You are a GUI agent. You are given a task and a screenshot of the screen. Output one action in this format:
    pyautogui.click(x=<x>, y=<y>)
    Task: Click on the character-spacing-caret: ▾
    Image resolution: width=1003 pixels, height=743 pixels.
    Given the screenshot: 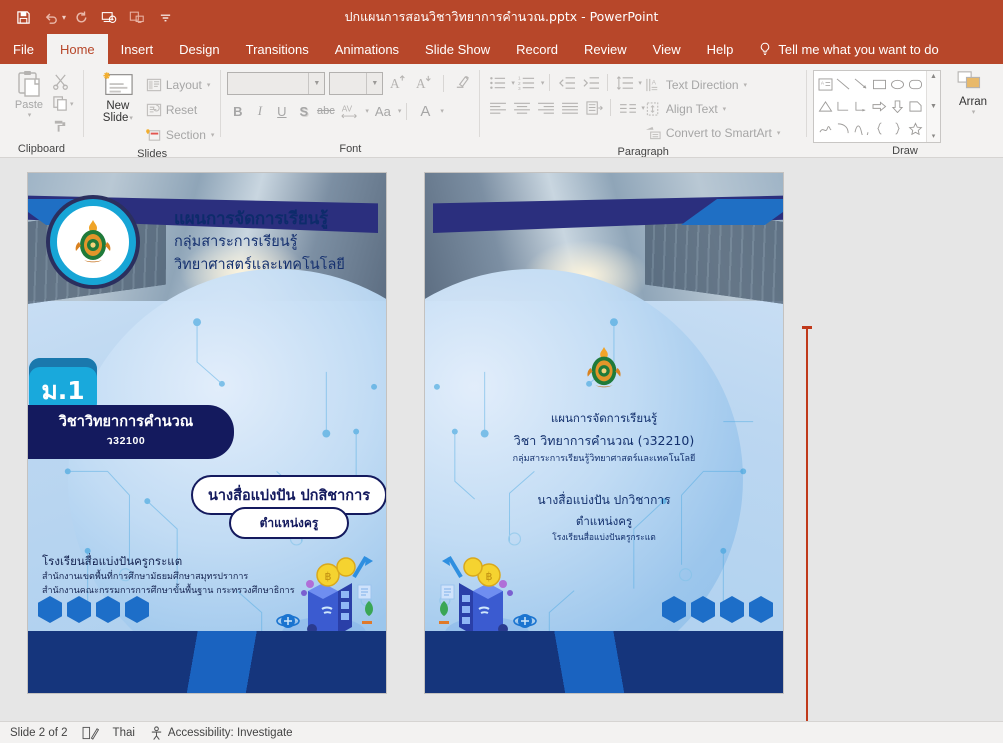 What is the action you would take?
    pyautogui.click(x=367, y=111)
    